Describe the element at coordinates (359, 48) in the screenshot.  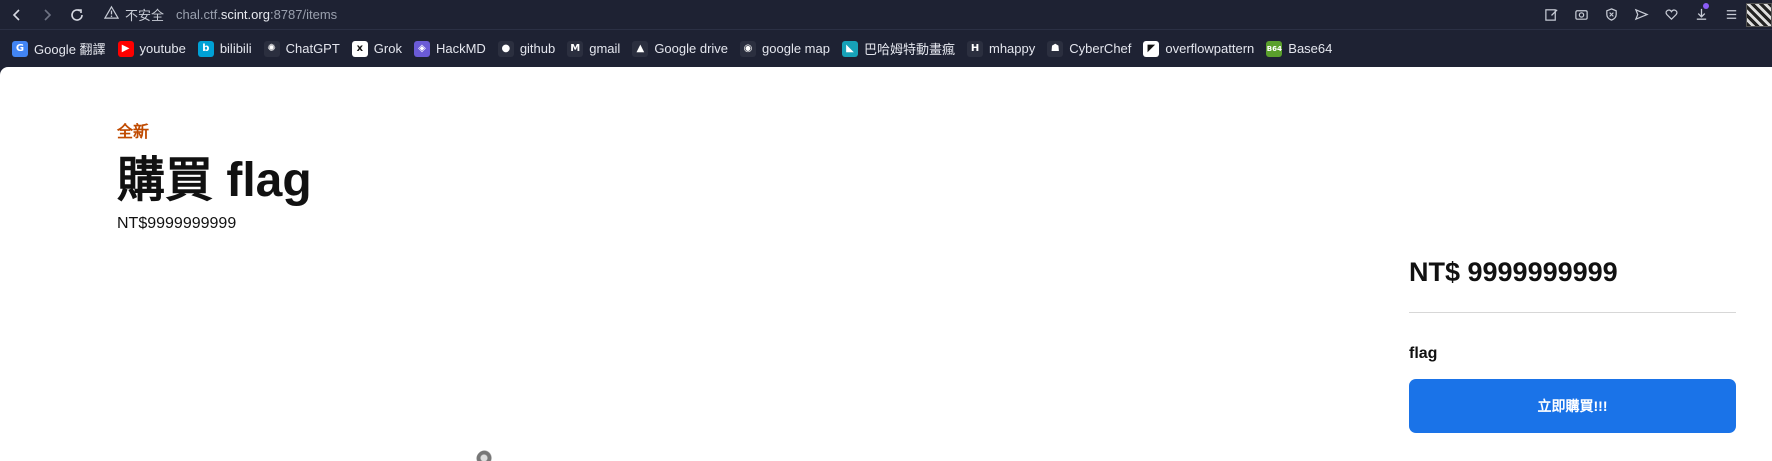
I see `grok-icon: x` at that location.